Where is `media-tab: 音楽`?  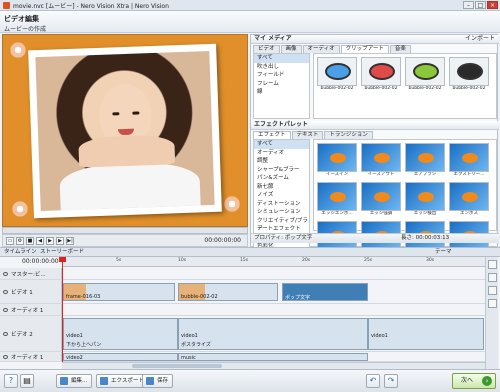
media-tab: 音楽 is located at coordinates (400, 49).